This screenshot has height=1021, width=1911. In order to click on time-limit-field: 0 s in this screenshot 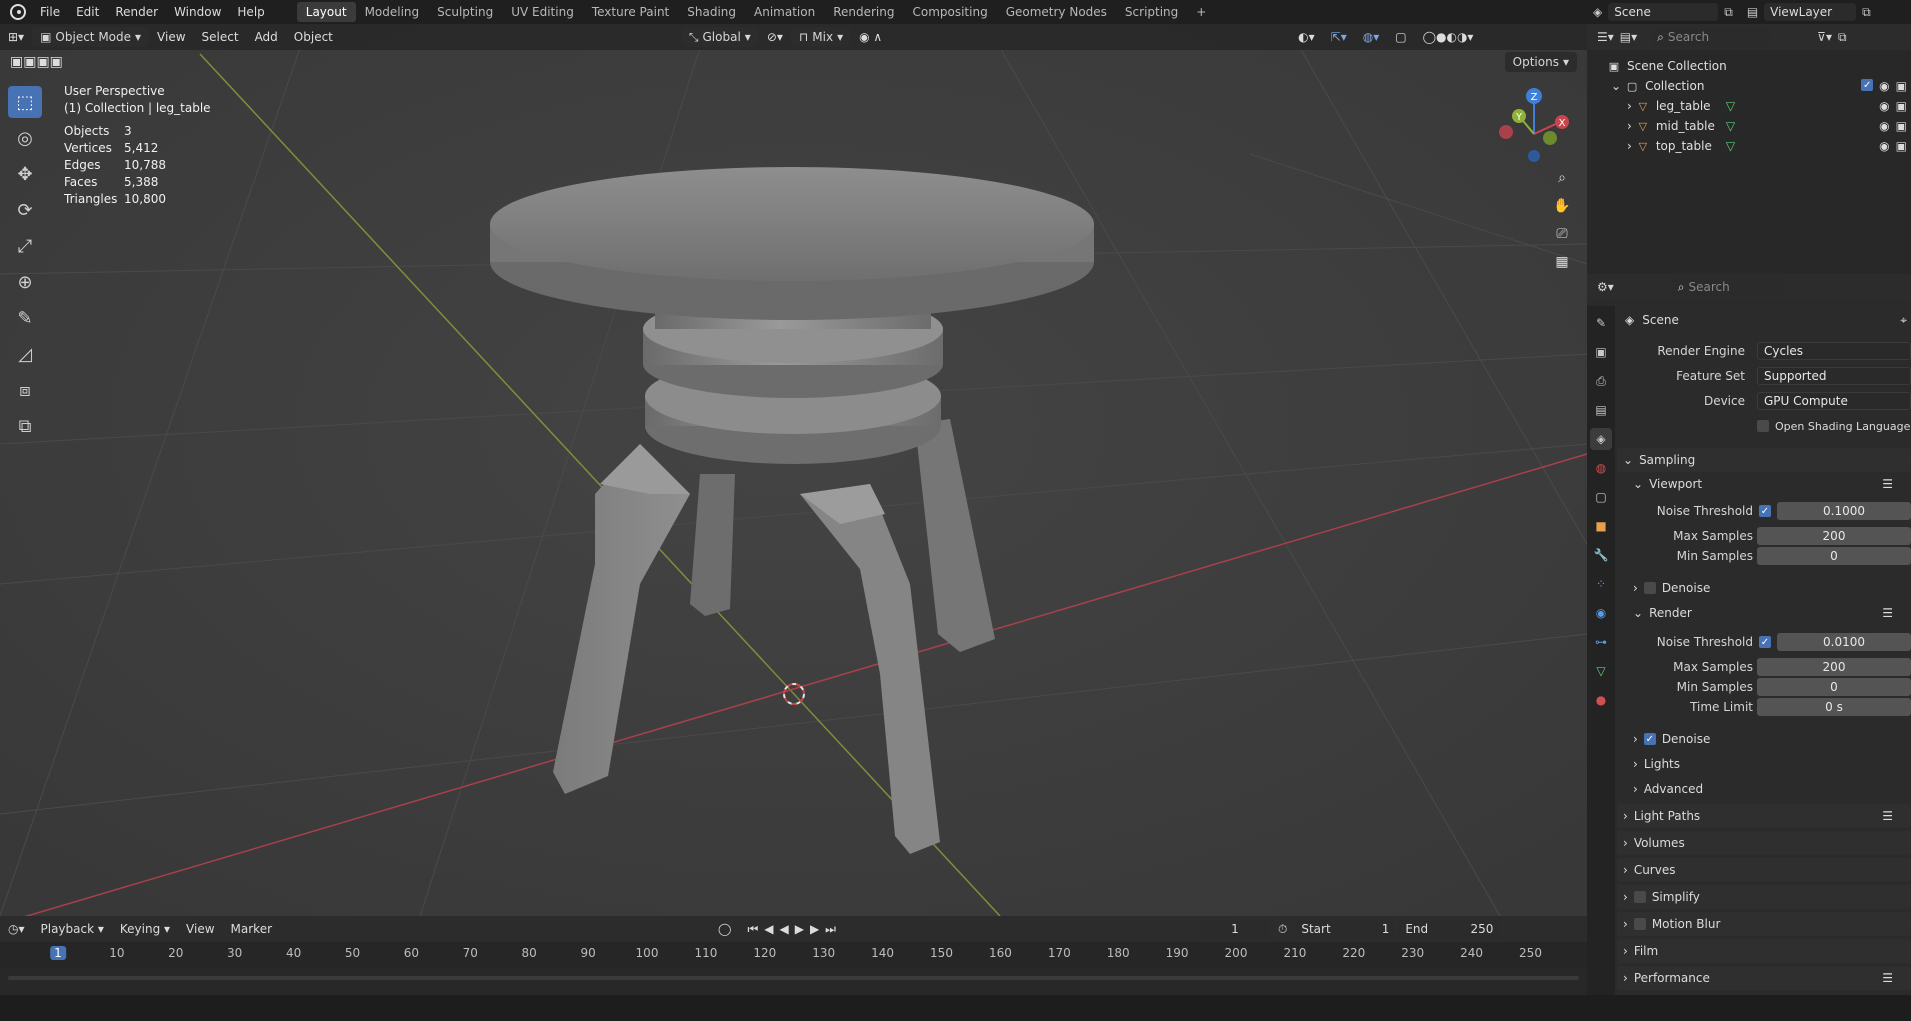, I will do `click(1834, 707)`.